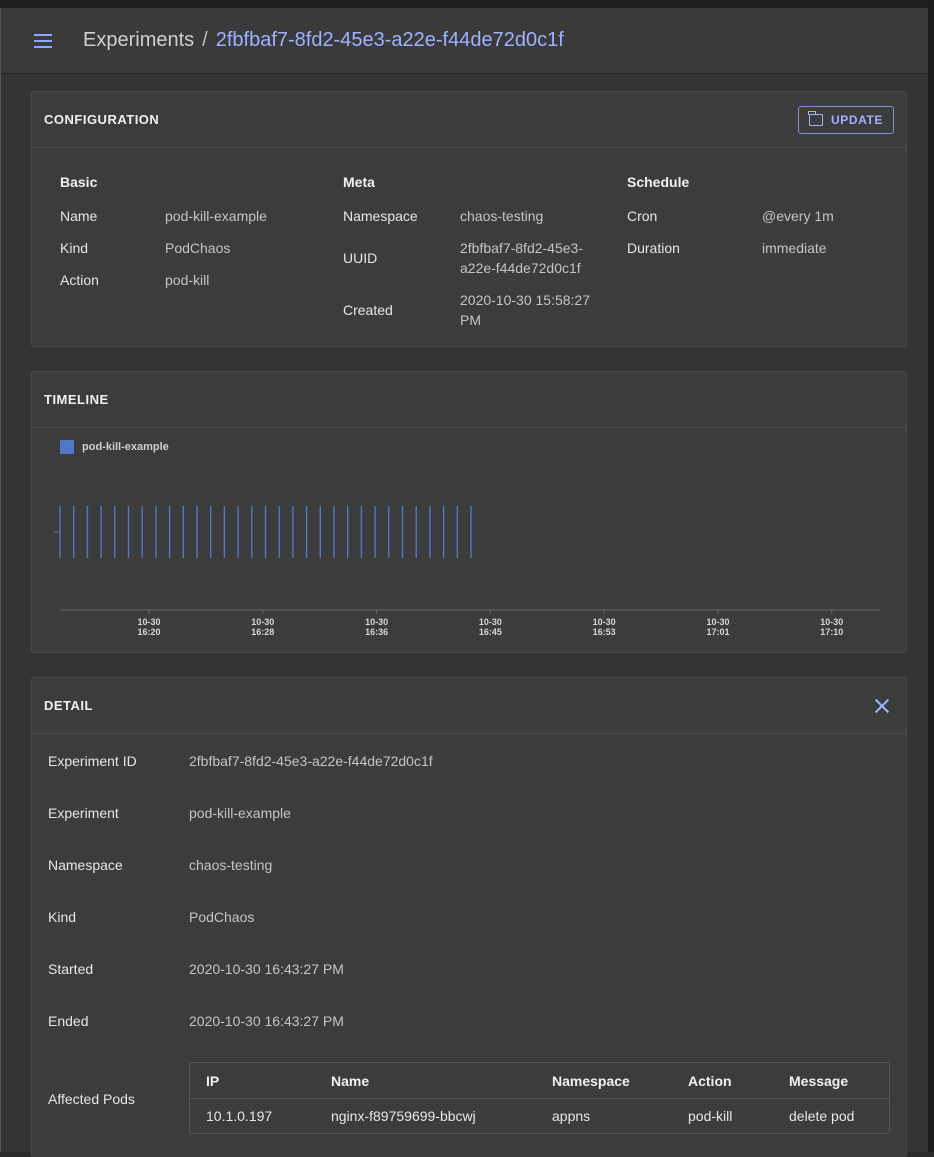  Describe the element at coordinates (710, 1116) in the screenshot. I see `cell-action: pod-kill` at that location.